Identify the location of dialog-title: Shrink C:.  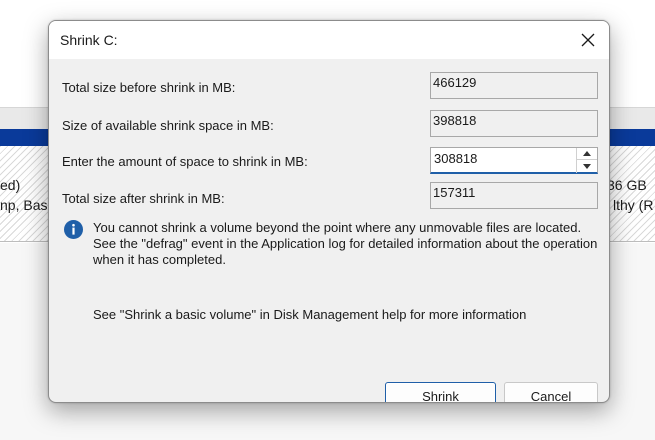
(89, 40).